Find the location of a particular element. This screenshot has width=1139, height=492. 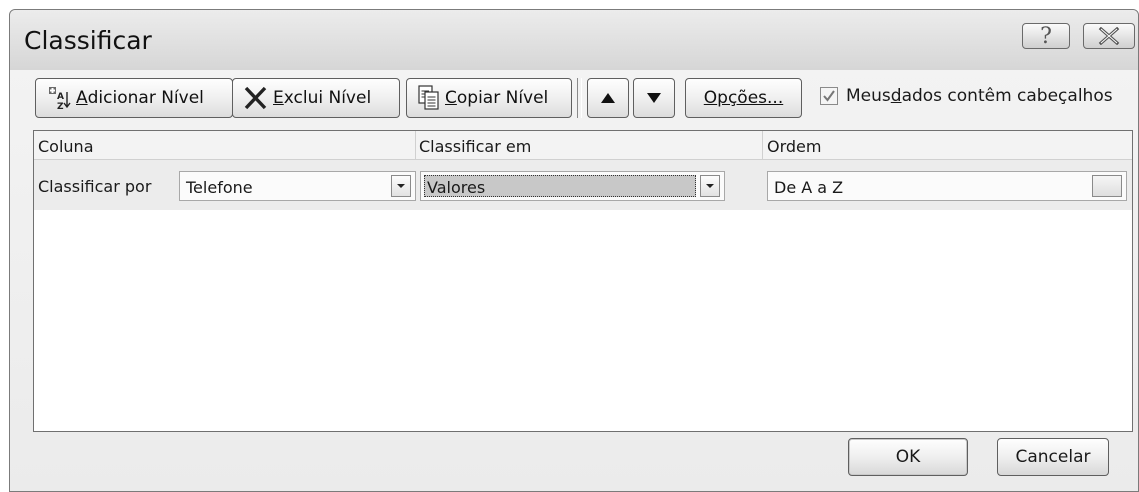

svg-text: A is located at coordinates (60, 97).